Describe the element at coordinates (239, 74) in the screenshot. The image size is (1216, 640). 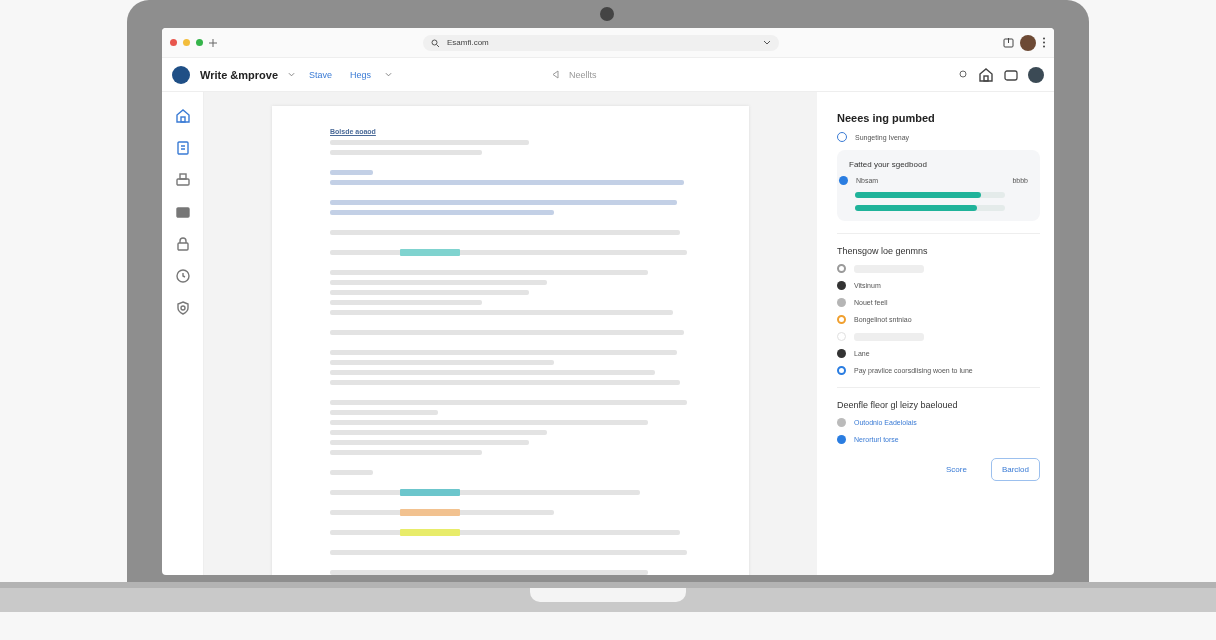
I see `app-title: Write &mprove` at that location.